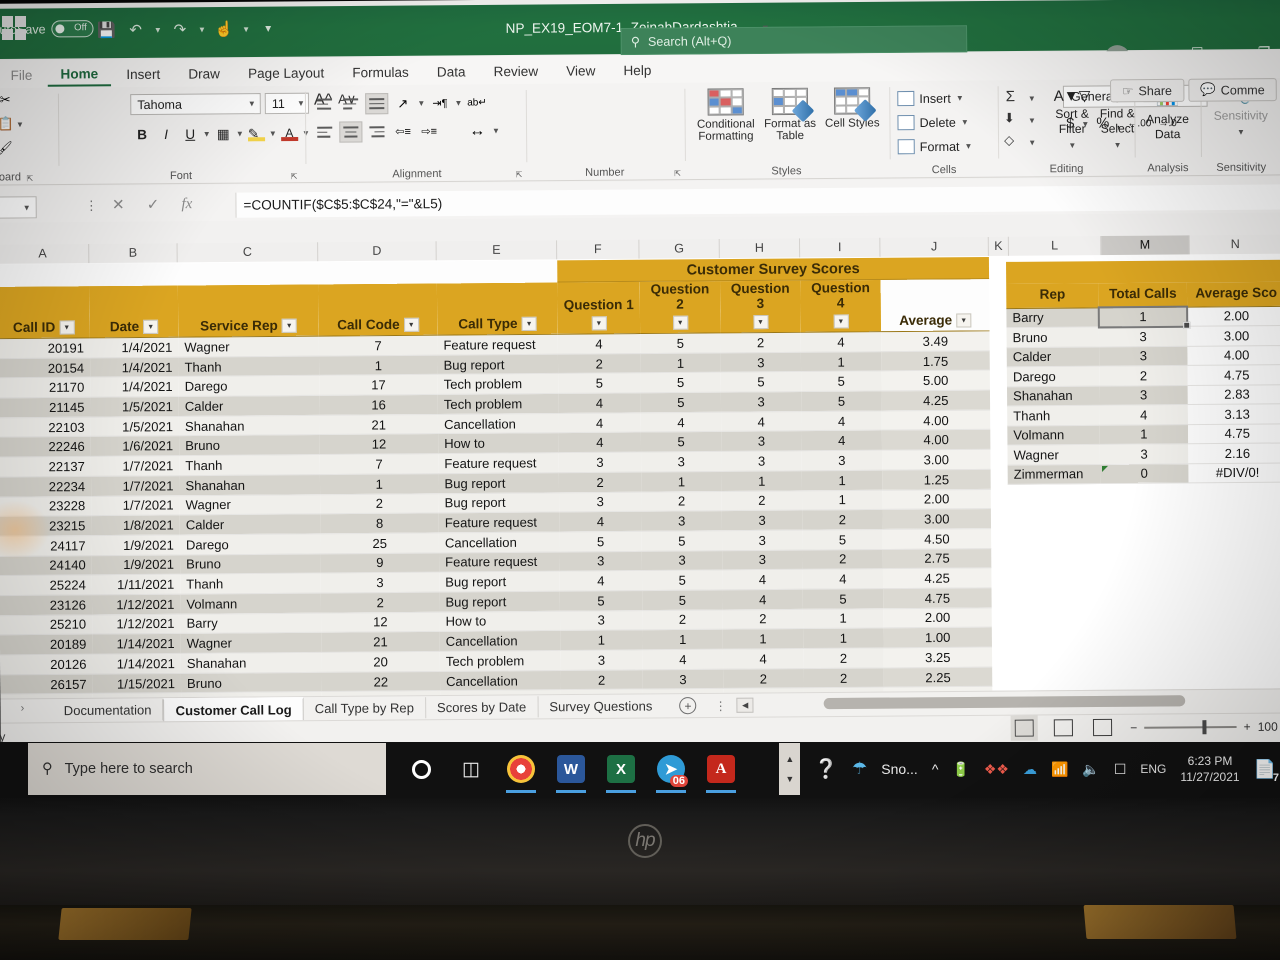 This screenshot has width=1280, height=960. Describe the element at coordinates (721, 705) in the screenshot. I see `sheet-overflow-icon: ⋮` at that location.